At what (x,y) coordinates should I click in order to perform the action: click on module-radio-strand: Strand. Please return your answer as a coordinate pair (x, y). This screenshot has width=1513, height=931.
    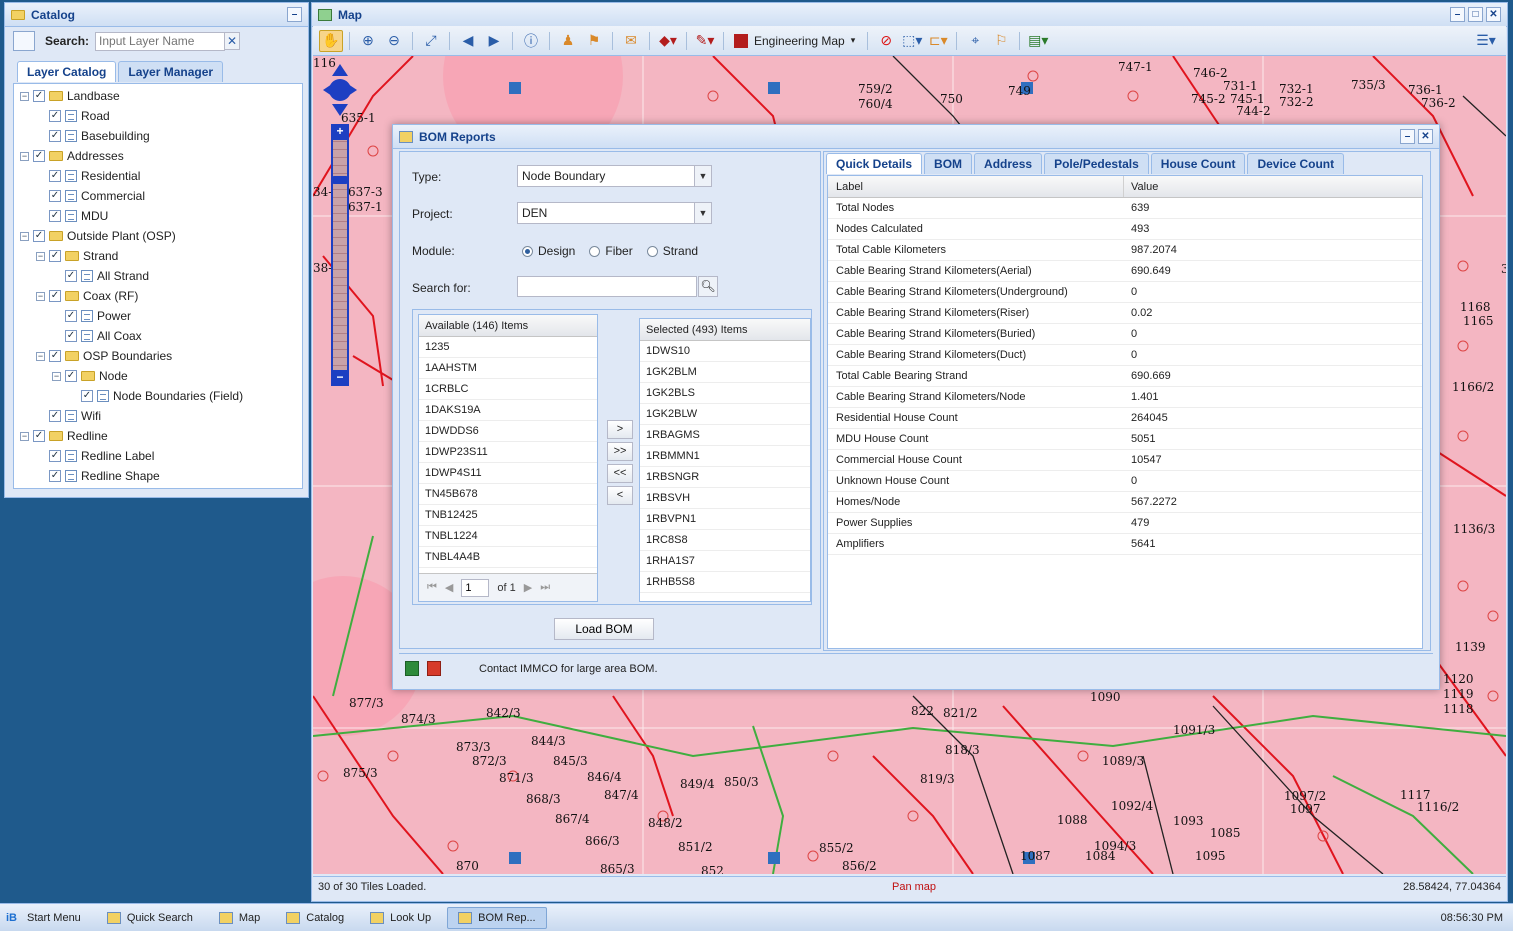
    Looking at the image, I should click on (672, 251).